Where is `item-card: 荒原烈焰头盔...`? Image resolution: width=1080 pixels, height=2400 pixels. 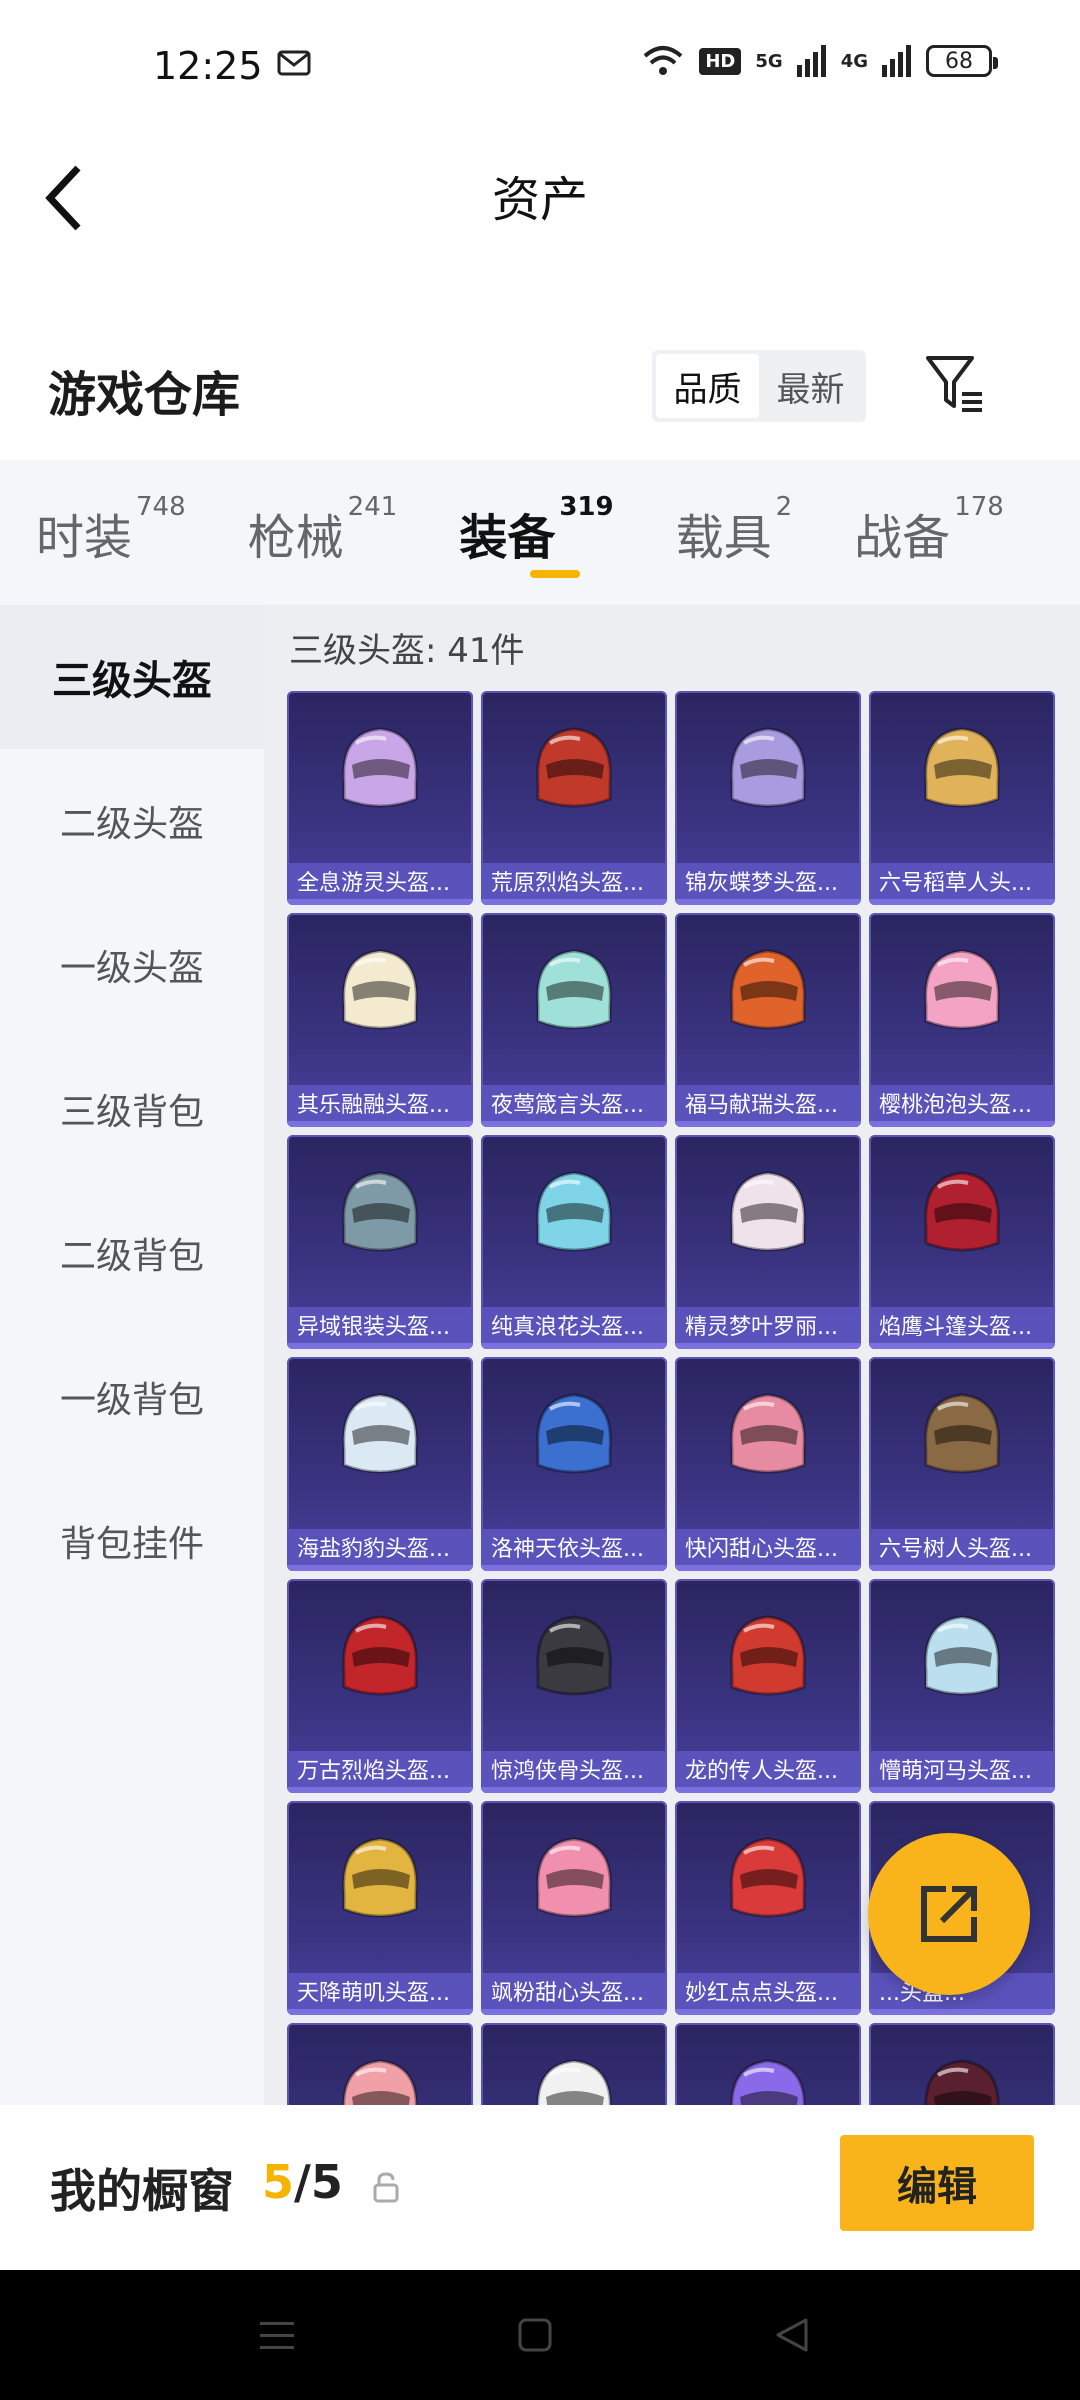 item-card: 荒原烈焰头盔... is located at coordinates (574, 798).